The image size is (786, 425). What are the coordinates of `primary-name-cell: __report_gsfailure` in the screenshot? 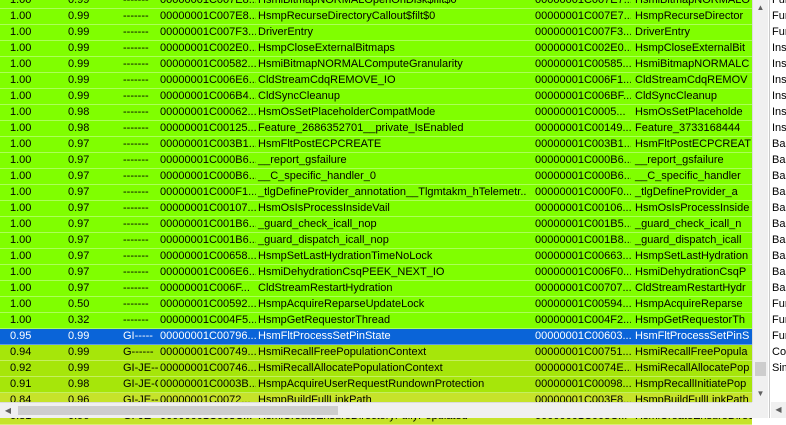 It's located at (302, 160).